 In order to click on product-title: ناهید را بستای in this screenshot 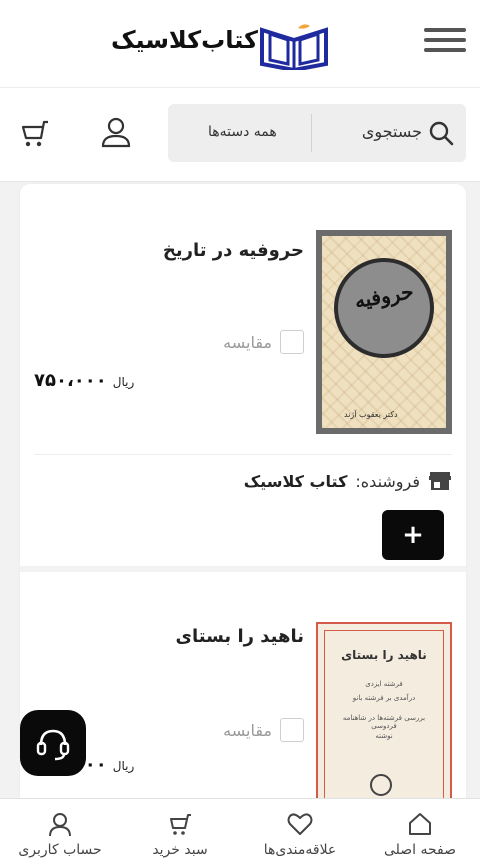, I will do `click(174, 636)`.